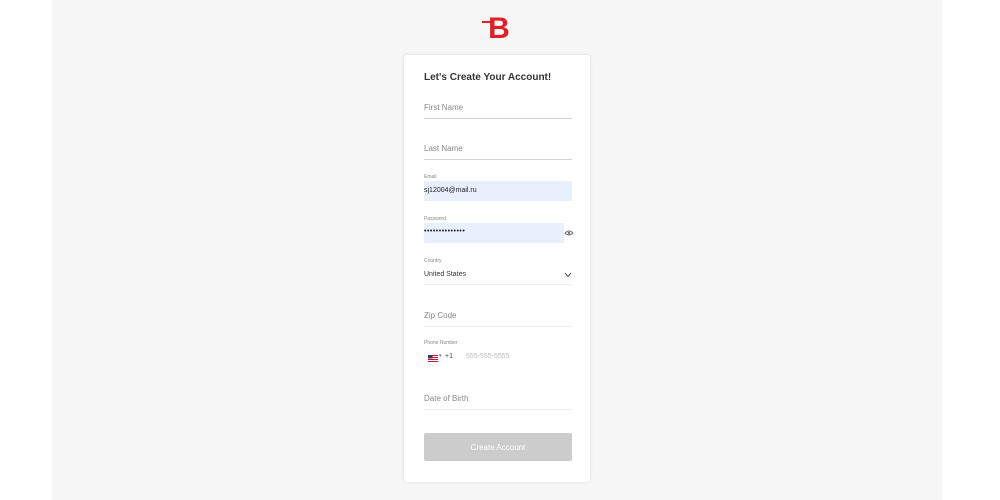 The width and height of the screenshot is (1000, 500). What do you see at coordinates (488, 356) in the screenshot?
I see `phone-input: 555-555-5555` at bounding box center [488, 356].